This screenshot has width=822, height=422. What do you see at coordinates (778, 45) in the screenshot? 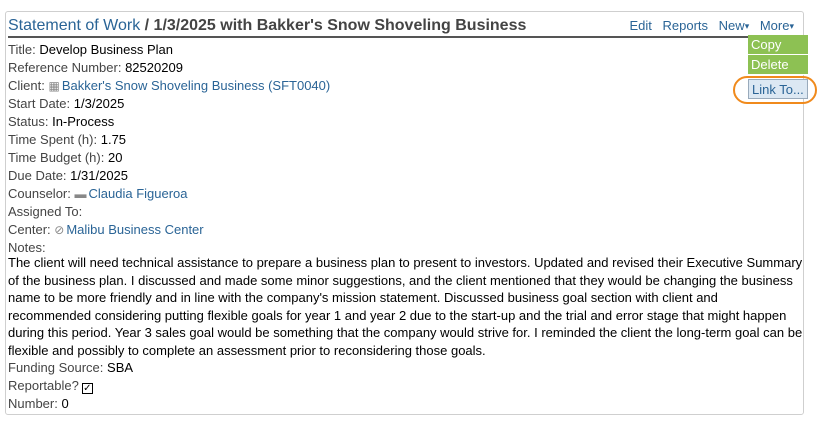
I see `menu-item-copy: Copy` at bounding box center [778, 45].